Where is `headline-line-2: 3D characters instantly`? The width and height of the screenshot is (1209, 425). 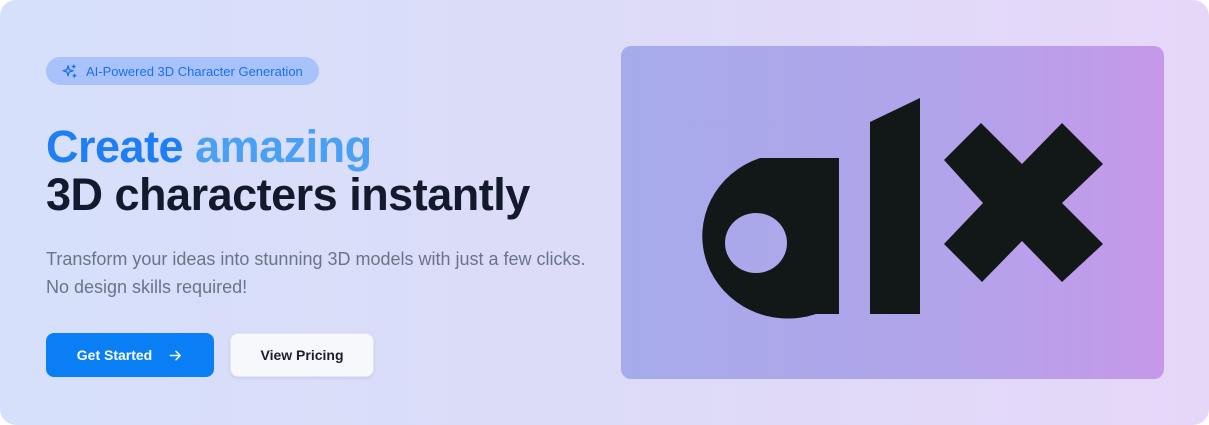
headline-line-2: 3D characters instantly is located at coordinates (288, 194).